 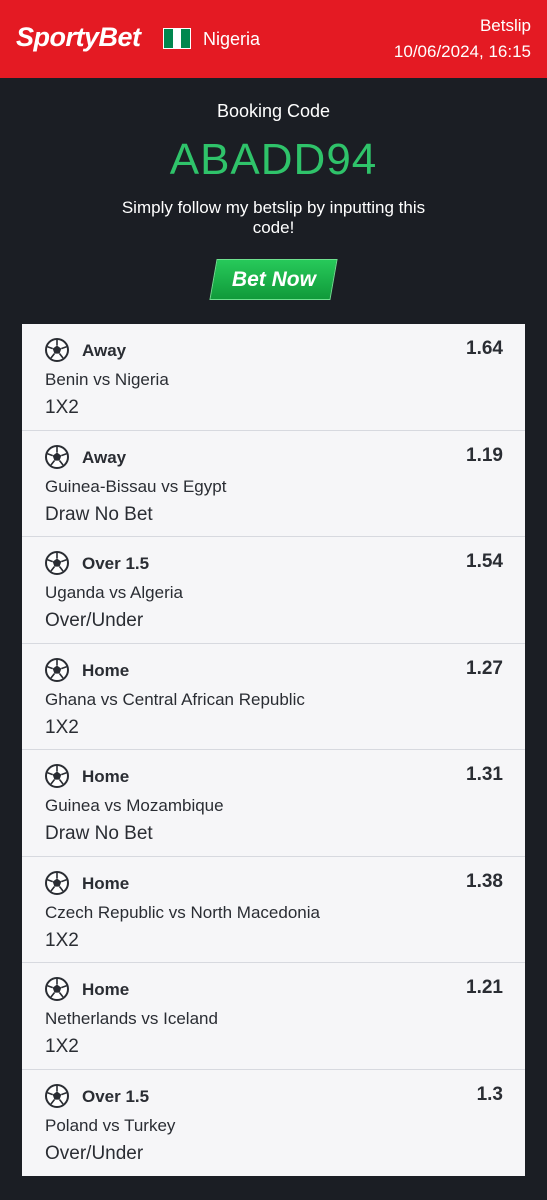 I want to click on bet-odds: 1.64, so click(x=484, y=348).